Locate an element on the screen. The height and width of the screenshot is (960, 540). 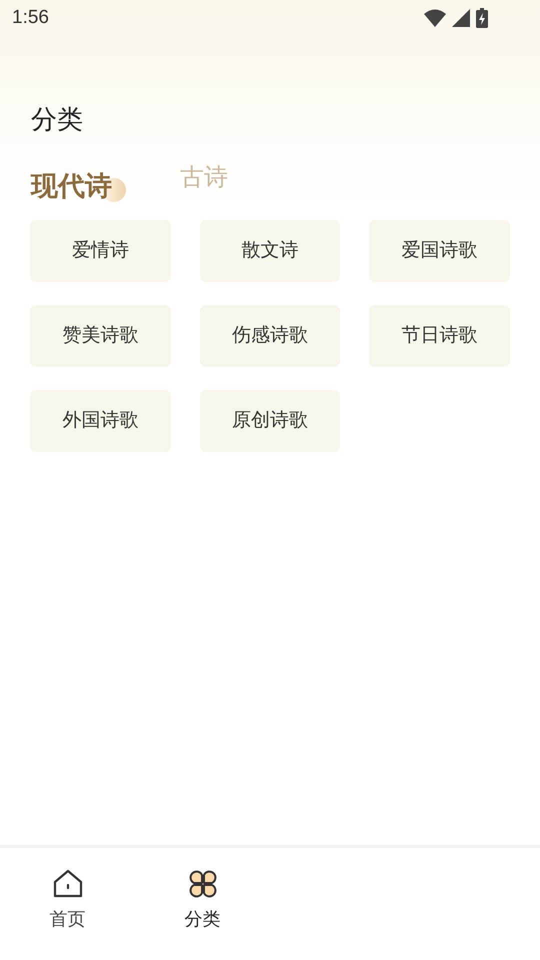
wifi-icon is located at coordinates (435, 18).